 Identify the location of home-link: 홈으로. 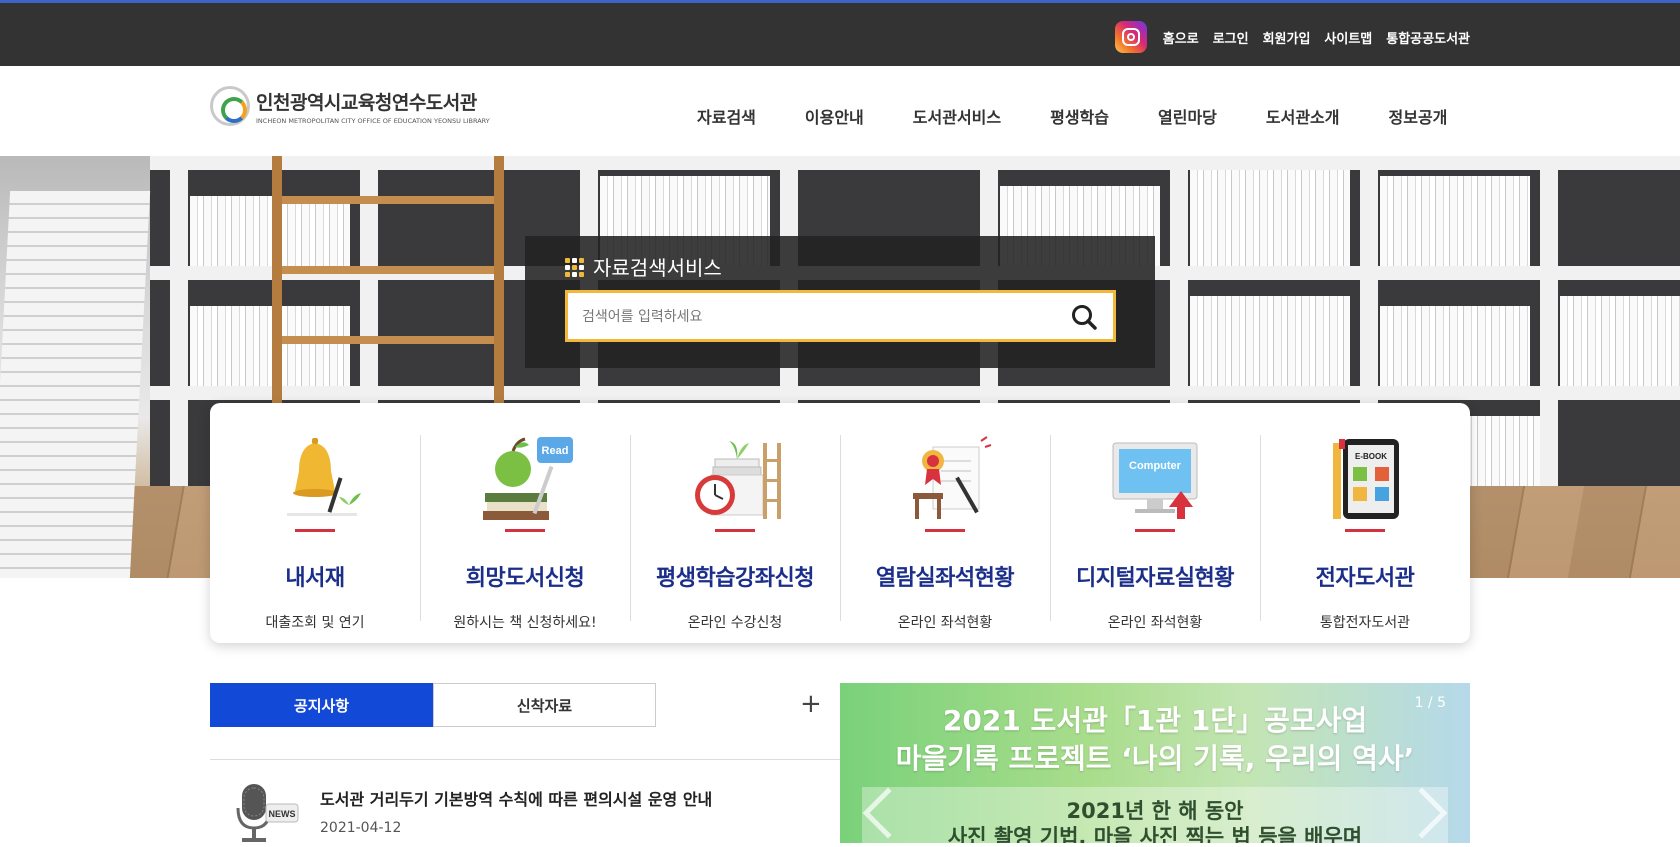
(1181, 37).